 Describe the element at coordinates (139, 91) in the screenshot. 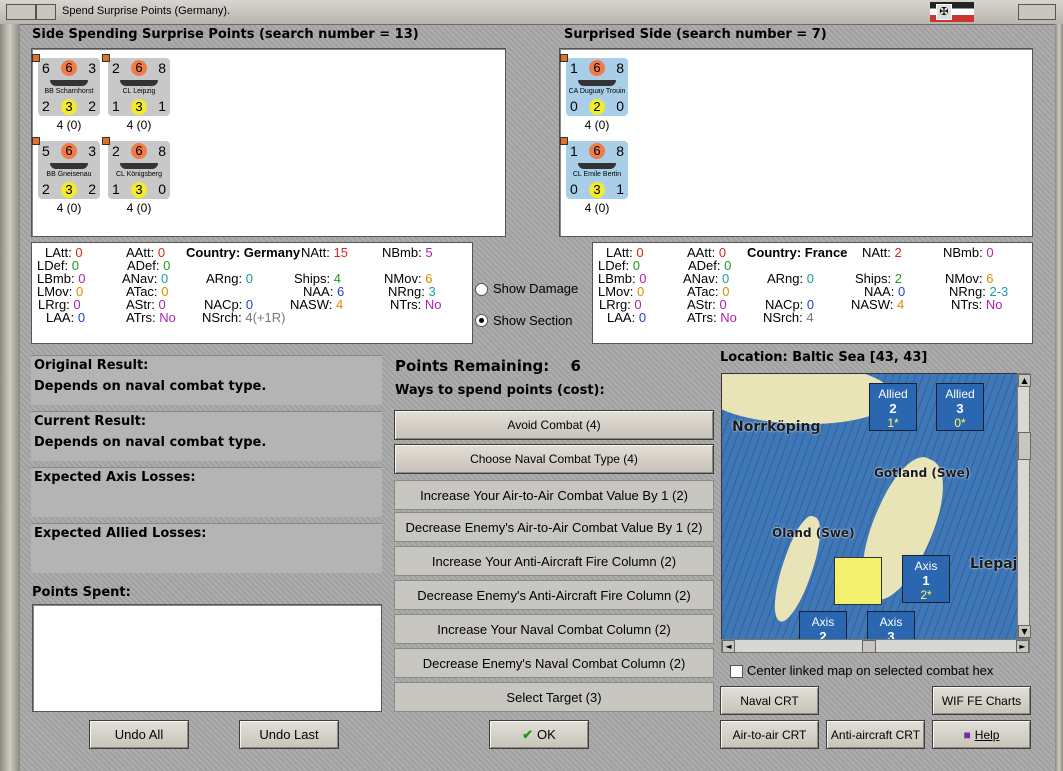

I see `counter-ship-name: CL Leipzig` at that location.